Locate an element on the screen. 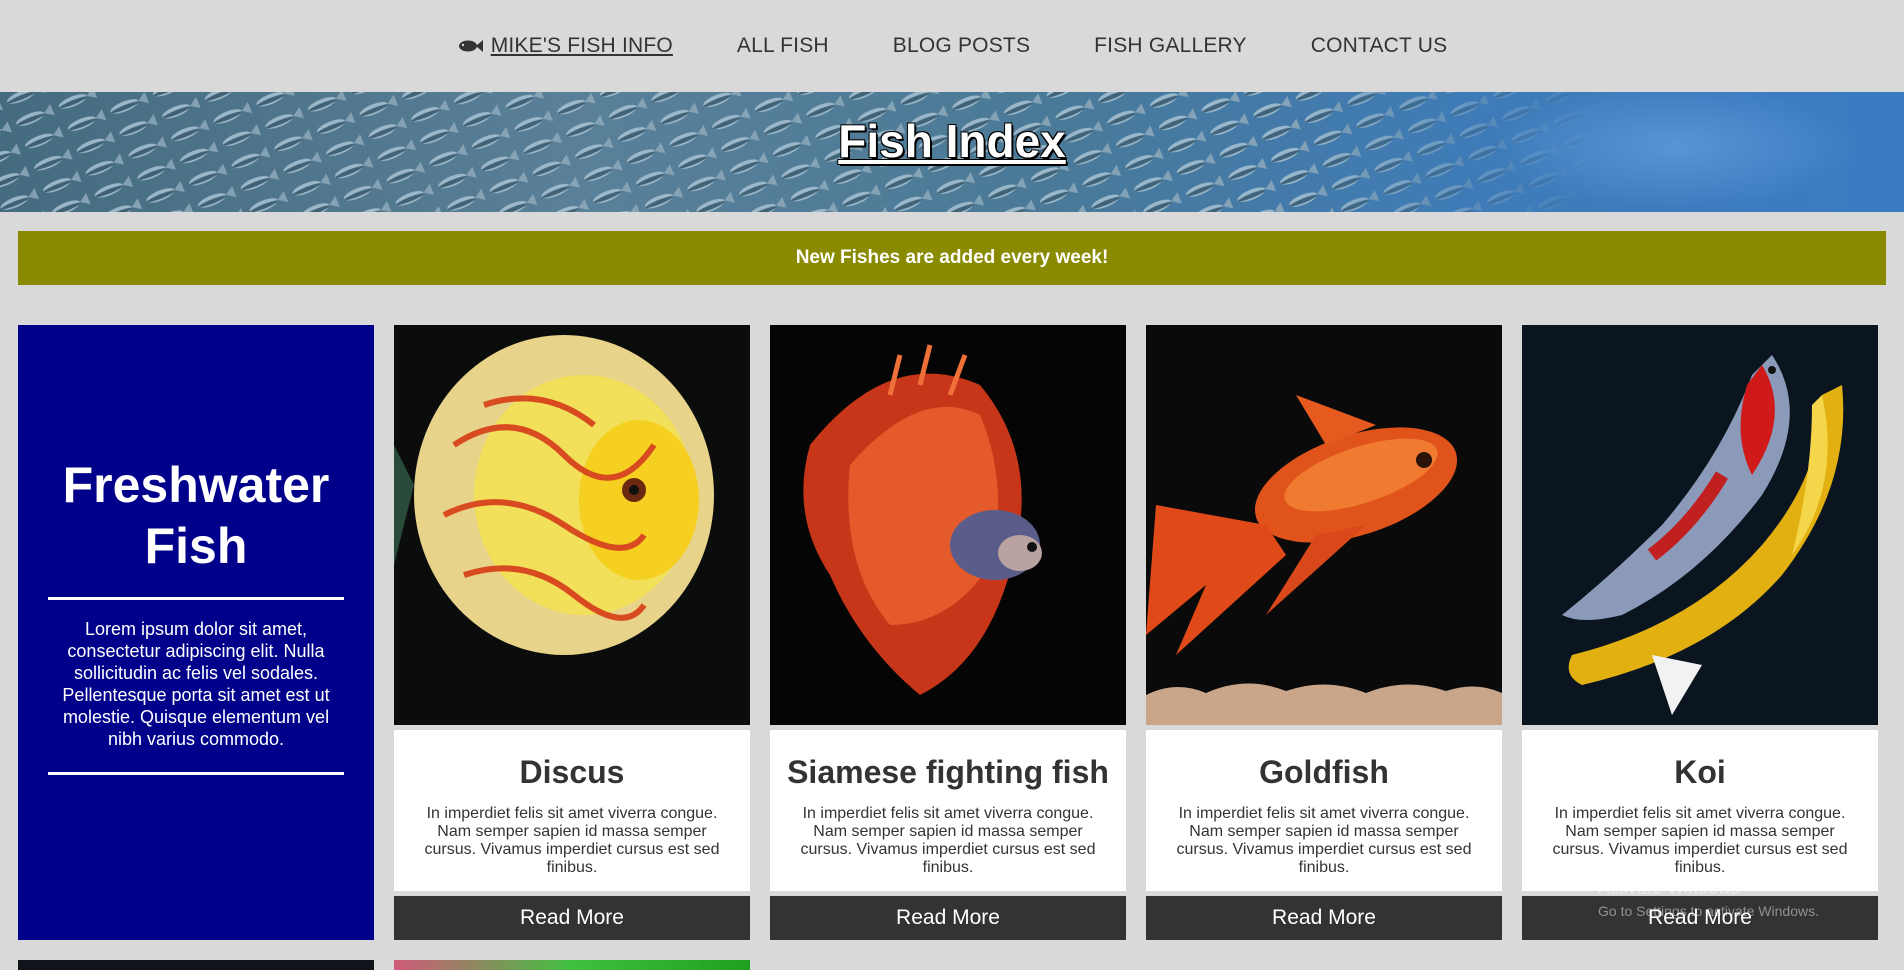 The image size is (1904, 970). siamese-fighting-fish-image is located at coordinates (948, 525).